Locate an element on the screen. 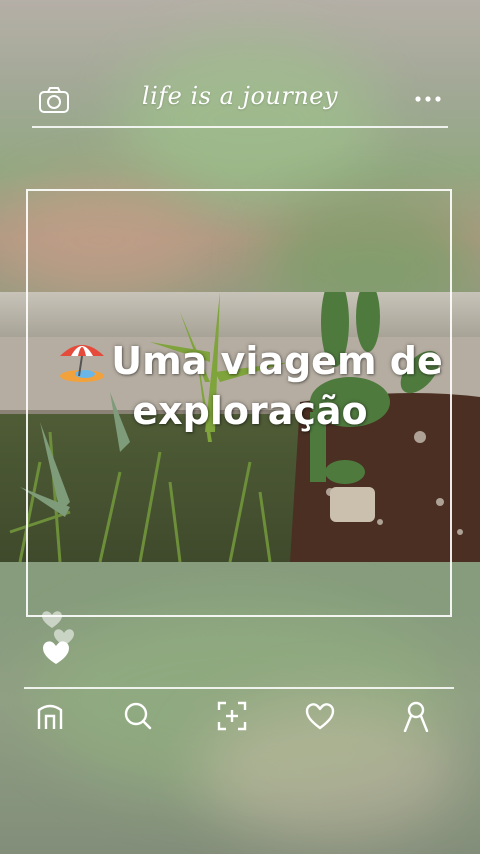 This screenshot has height=854, width=480. likes-indicator is located at coordinates (61, 639).